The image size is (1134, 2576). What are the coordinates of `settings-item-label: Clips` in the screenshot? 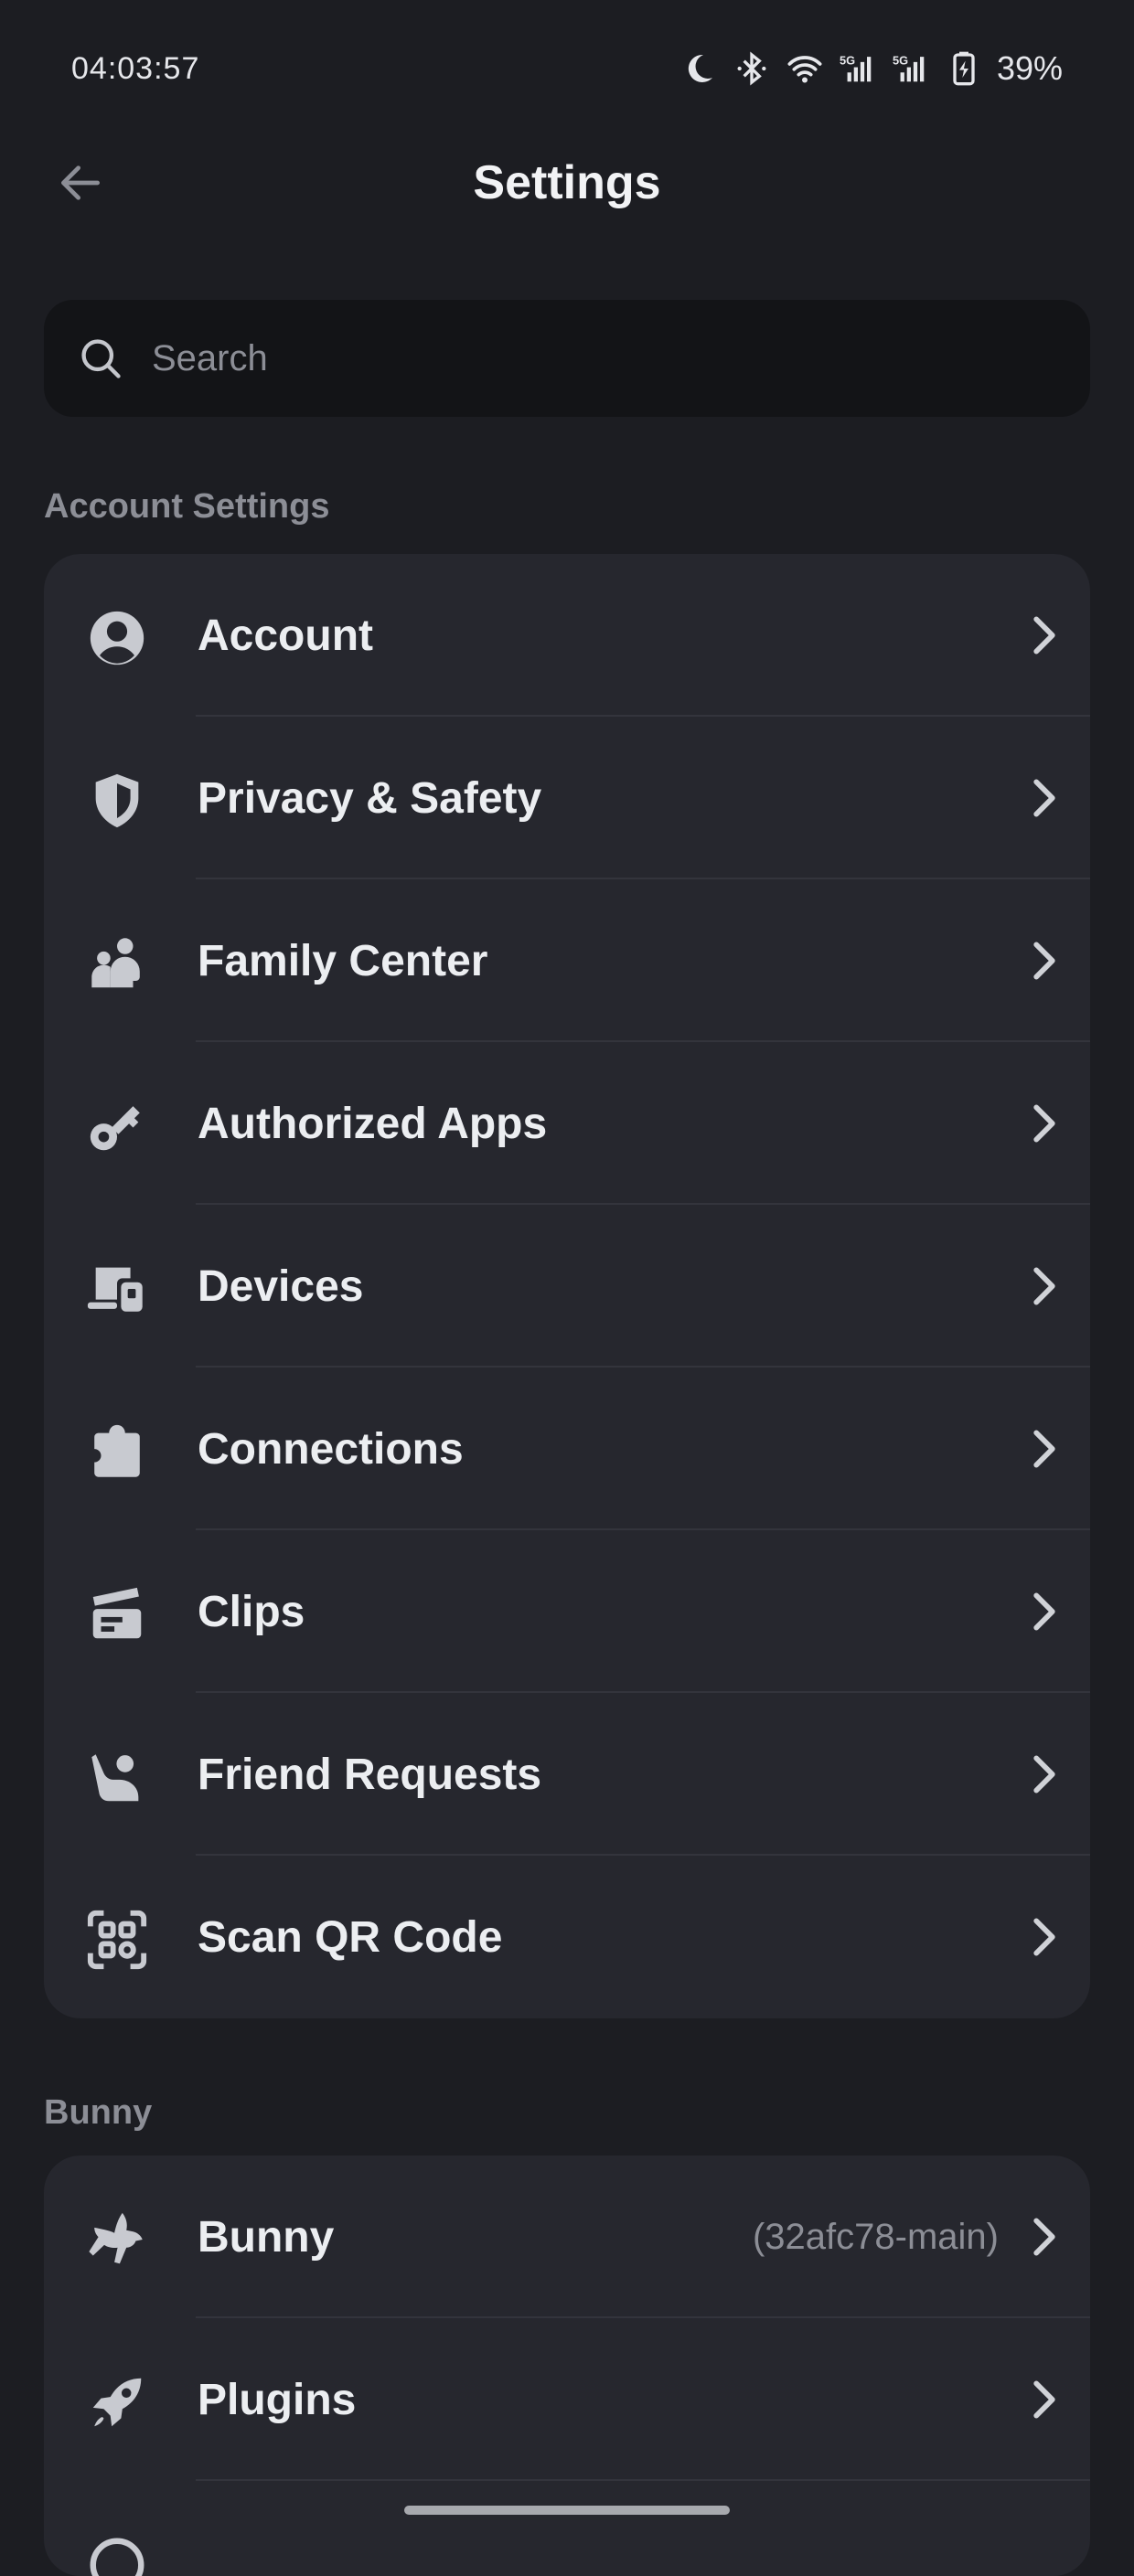 It's located at (251, 1612).